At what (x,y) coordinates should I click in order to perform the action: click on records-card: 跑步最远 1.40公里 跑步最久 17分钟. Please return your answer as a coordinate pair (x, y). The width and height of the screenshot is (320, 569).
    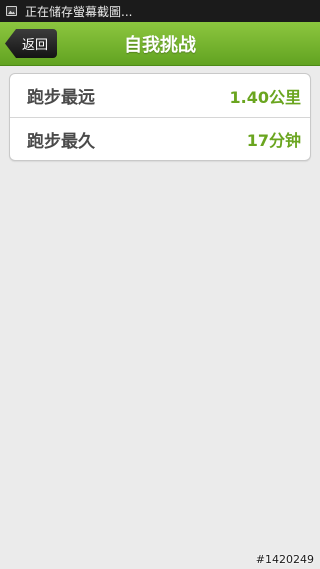
    Looking at the image, I should click on (160, 117).